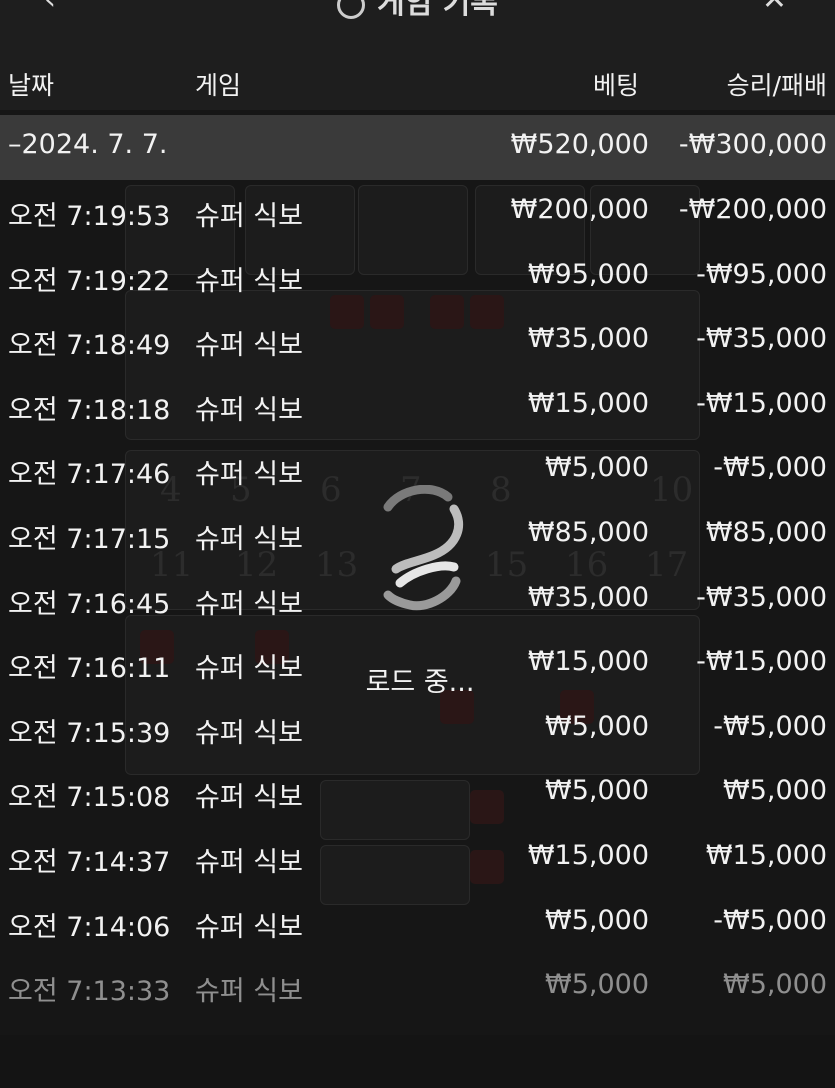  What do you see at coordinates (417, 82) in the screenshot?
I see `table-header: 날짜 게임 베팅 승리/패배` at bounding box center [417, 82].